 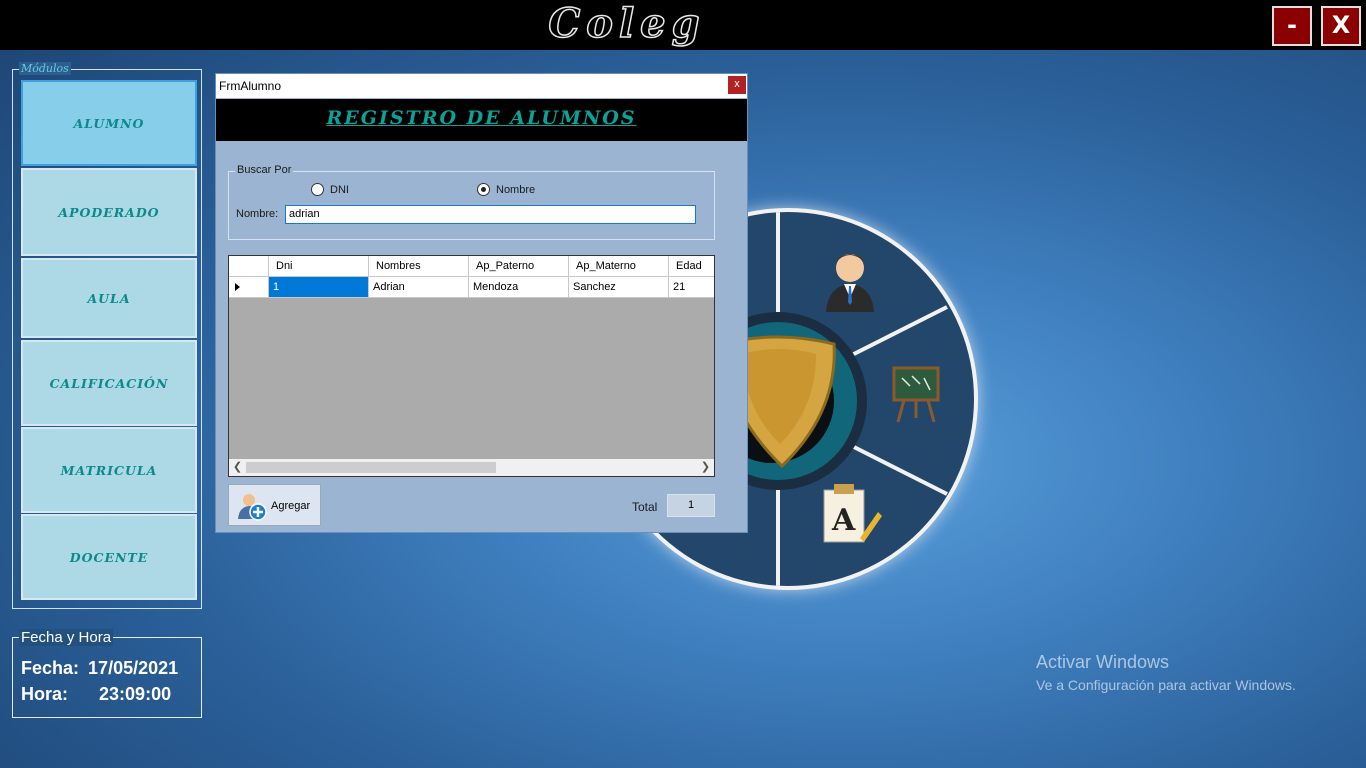 I want to click on cell-edad: 21, so click(x=691, y=287).